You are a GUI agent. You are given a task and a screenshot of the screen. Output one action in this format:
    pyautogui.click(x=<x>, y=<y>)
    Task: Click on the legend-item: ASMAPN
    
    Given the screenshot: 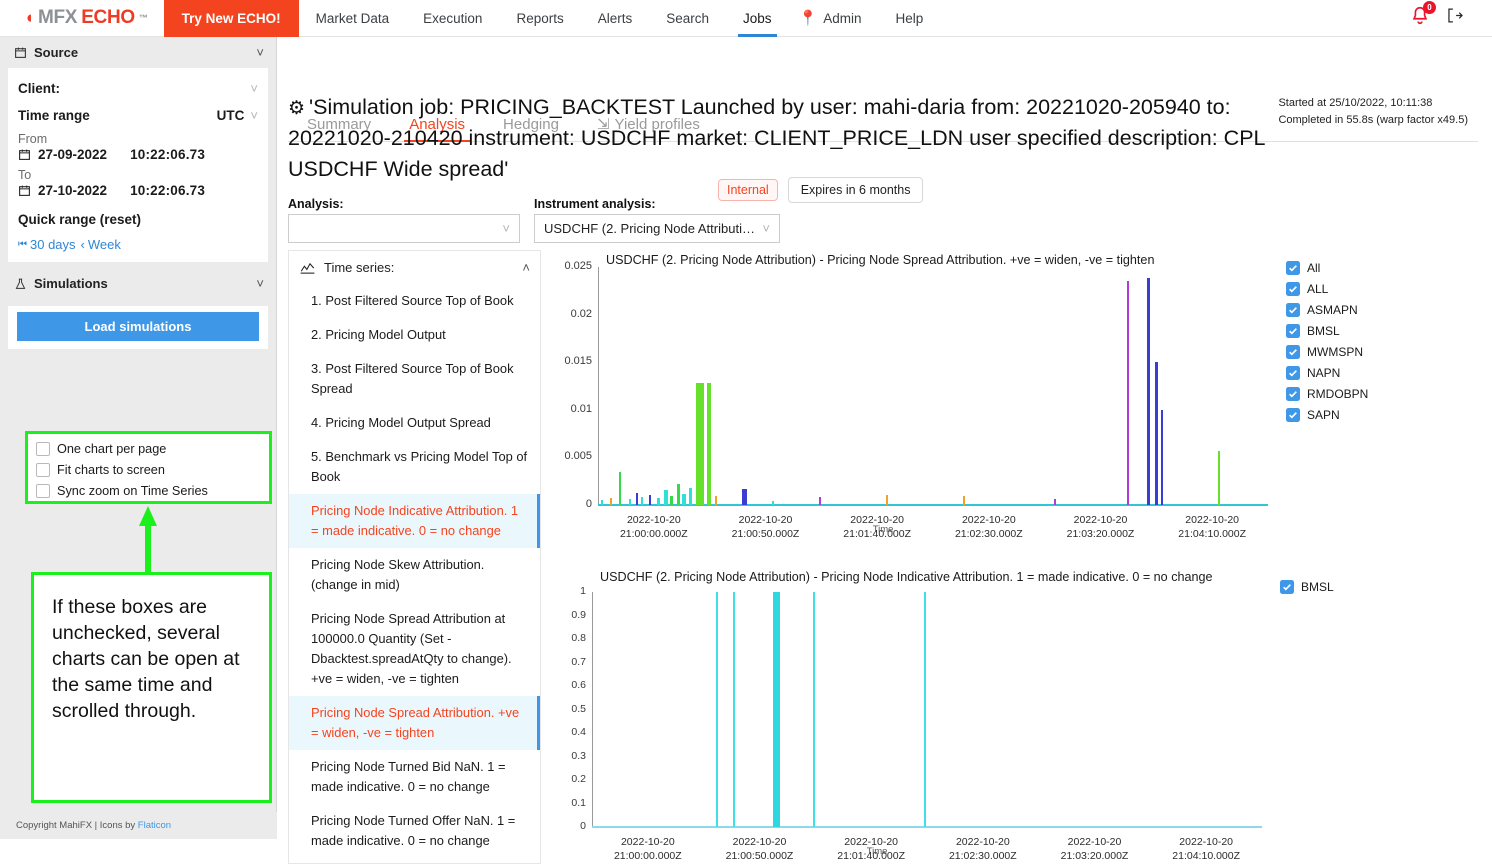 What is the action you would take?
    pyautogui.click(x=1327, y=309)
    